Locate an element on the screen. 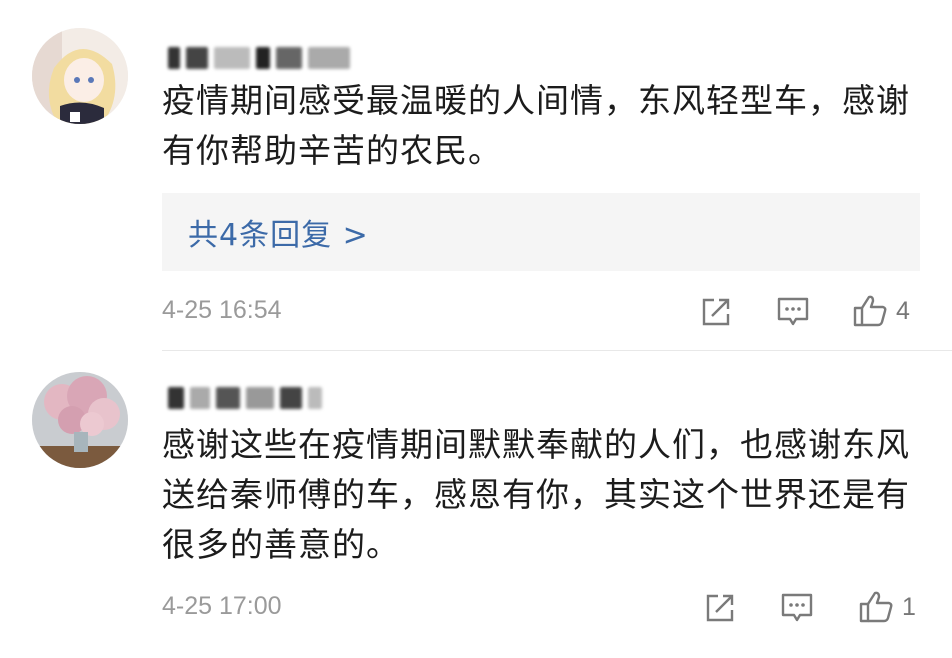 The image size is (952, 658). anime-girl-avatar-icon is located at coordinates (80, 76).